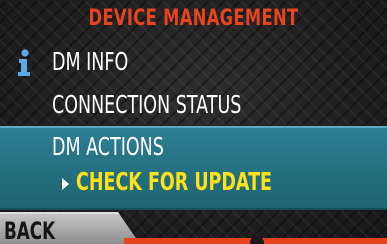  What do you see at coordinates (70, 228) in the screenshot?
I see `back-button: BACK` at bounding box center [70, 228].